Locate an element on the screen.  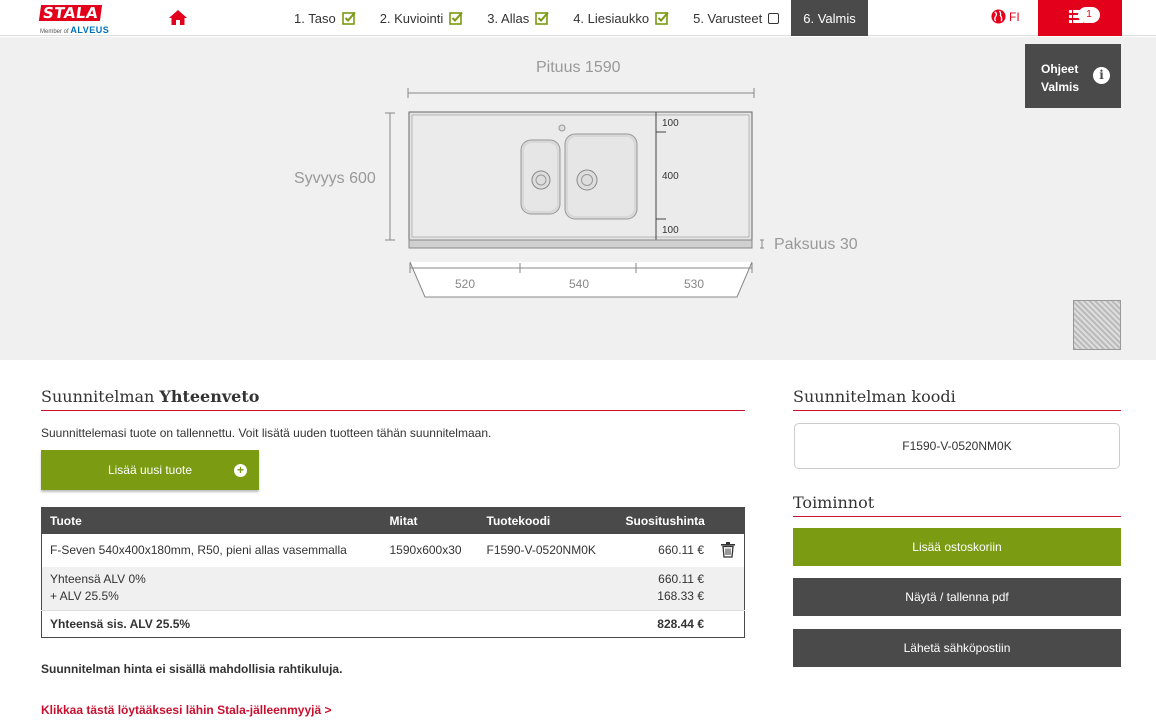
summary-title: Suunnitelman Yhteenveto is located at coordinates (393, 399).